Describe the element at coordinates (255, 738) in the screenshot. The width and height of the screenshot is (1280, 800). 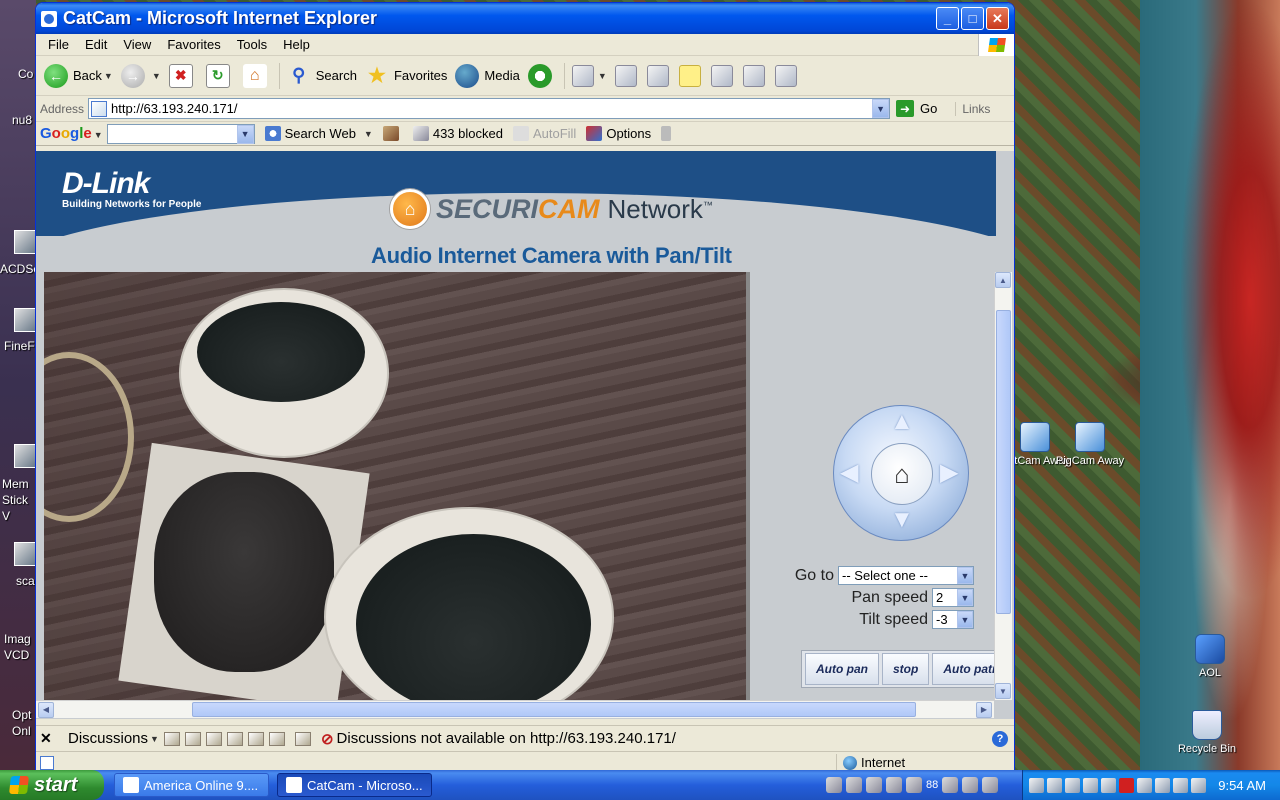
I see `discussion-next-icon` at that location.